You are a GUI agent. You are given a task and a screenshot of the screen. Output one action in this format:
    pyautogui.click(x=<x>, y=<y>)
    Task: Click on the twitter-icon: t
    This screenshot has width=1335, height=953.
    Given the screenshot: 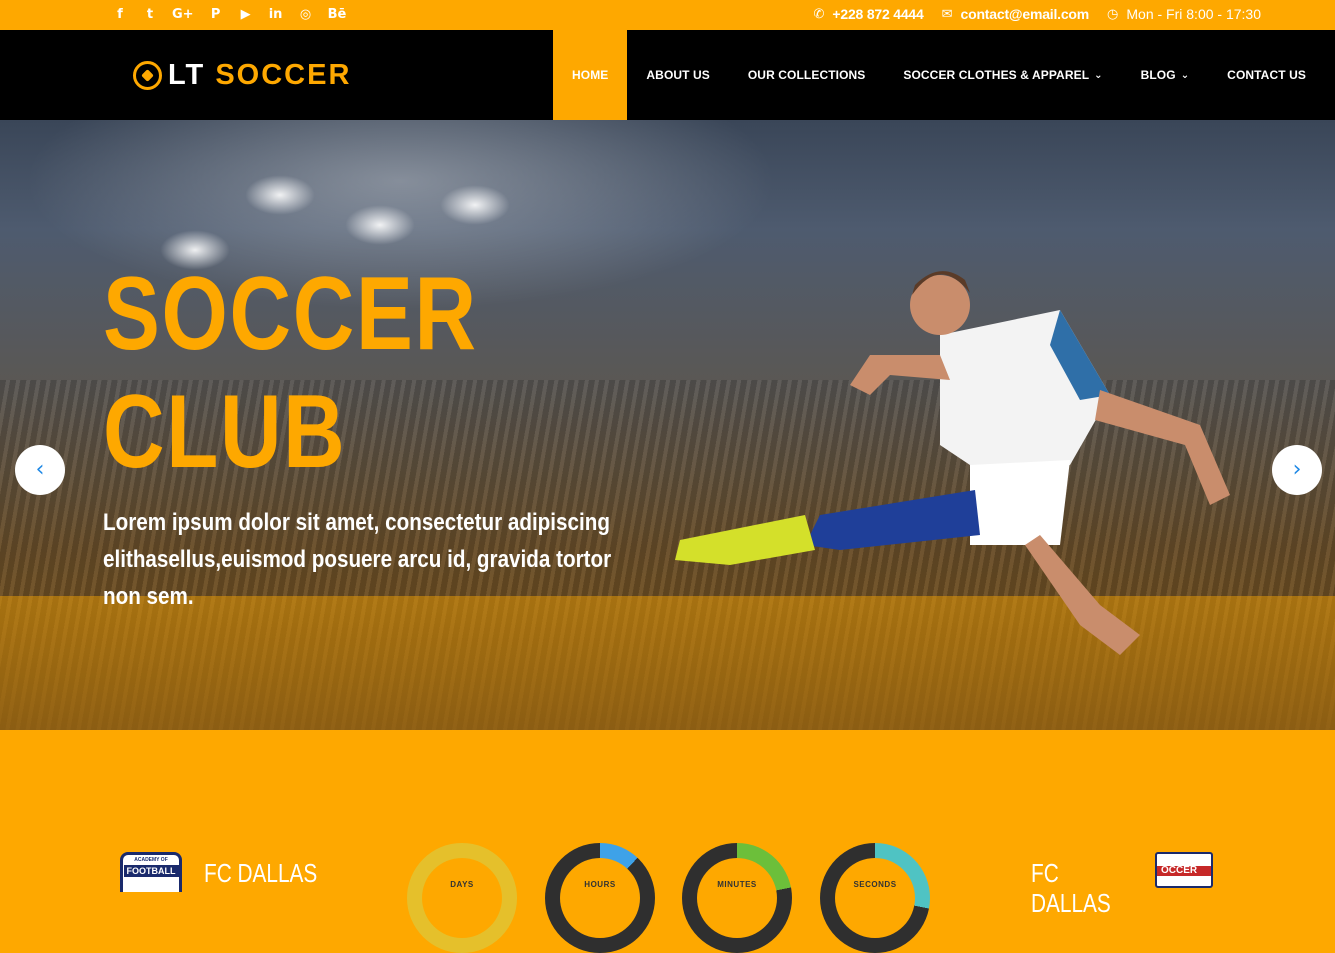 What is the action you would take?
    pyautogui.click(x=150, y=15)
    